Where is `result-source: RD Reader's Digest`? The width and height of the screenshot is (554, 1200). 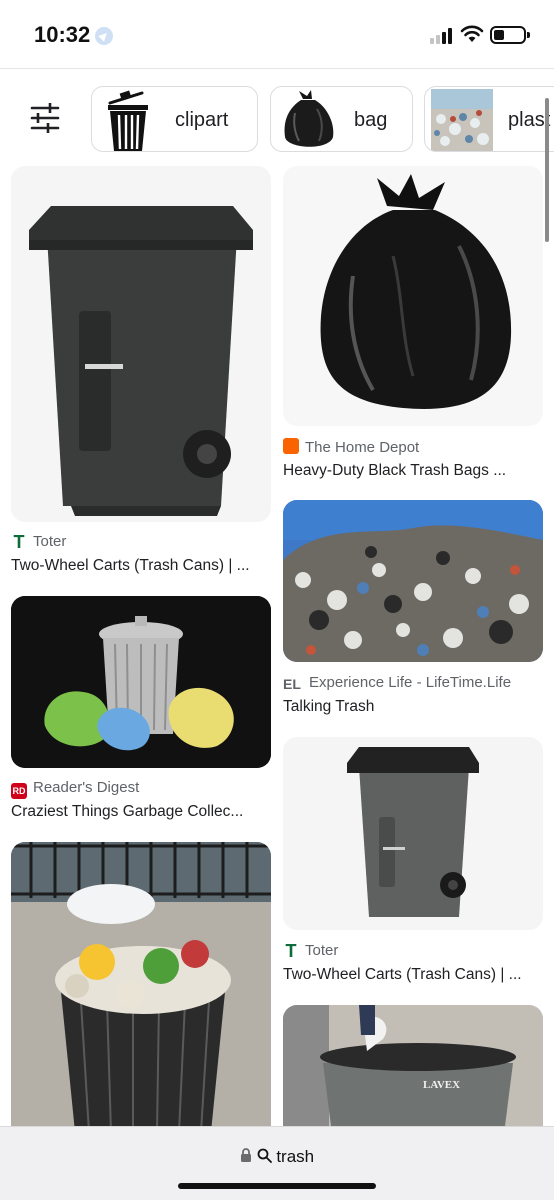 result-source: RD Reader's Digest is located at coordinates (75, 789).